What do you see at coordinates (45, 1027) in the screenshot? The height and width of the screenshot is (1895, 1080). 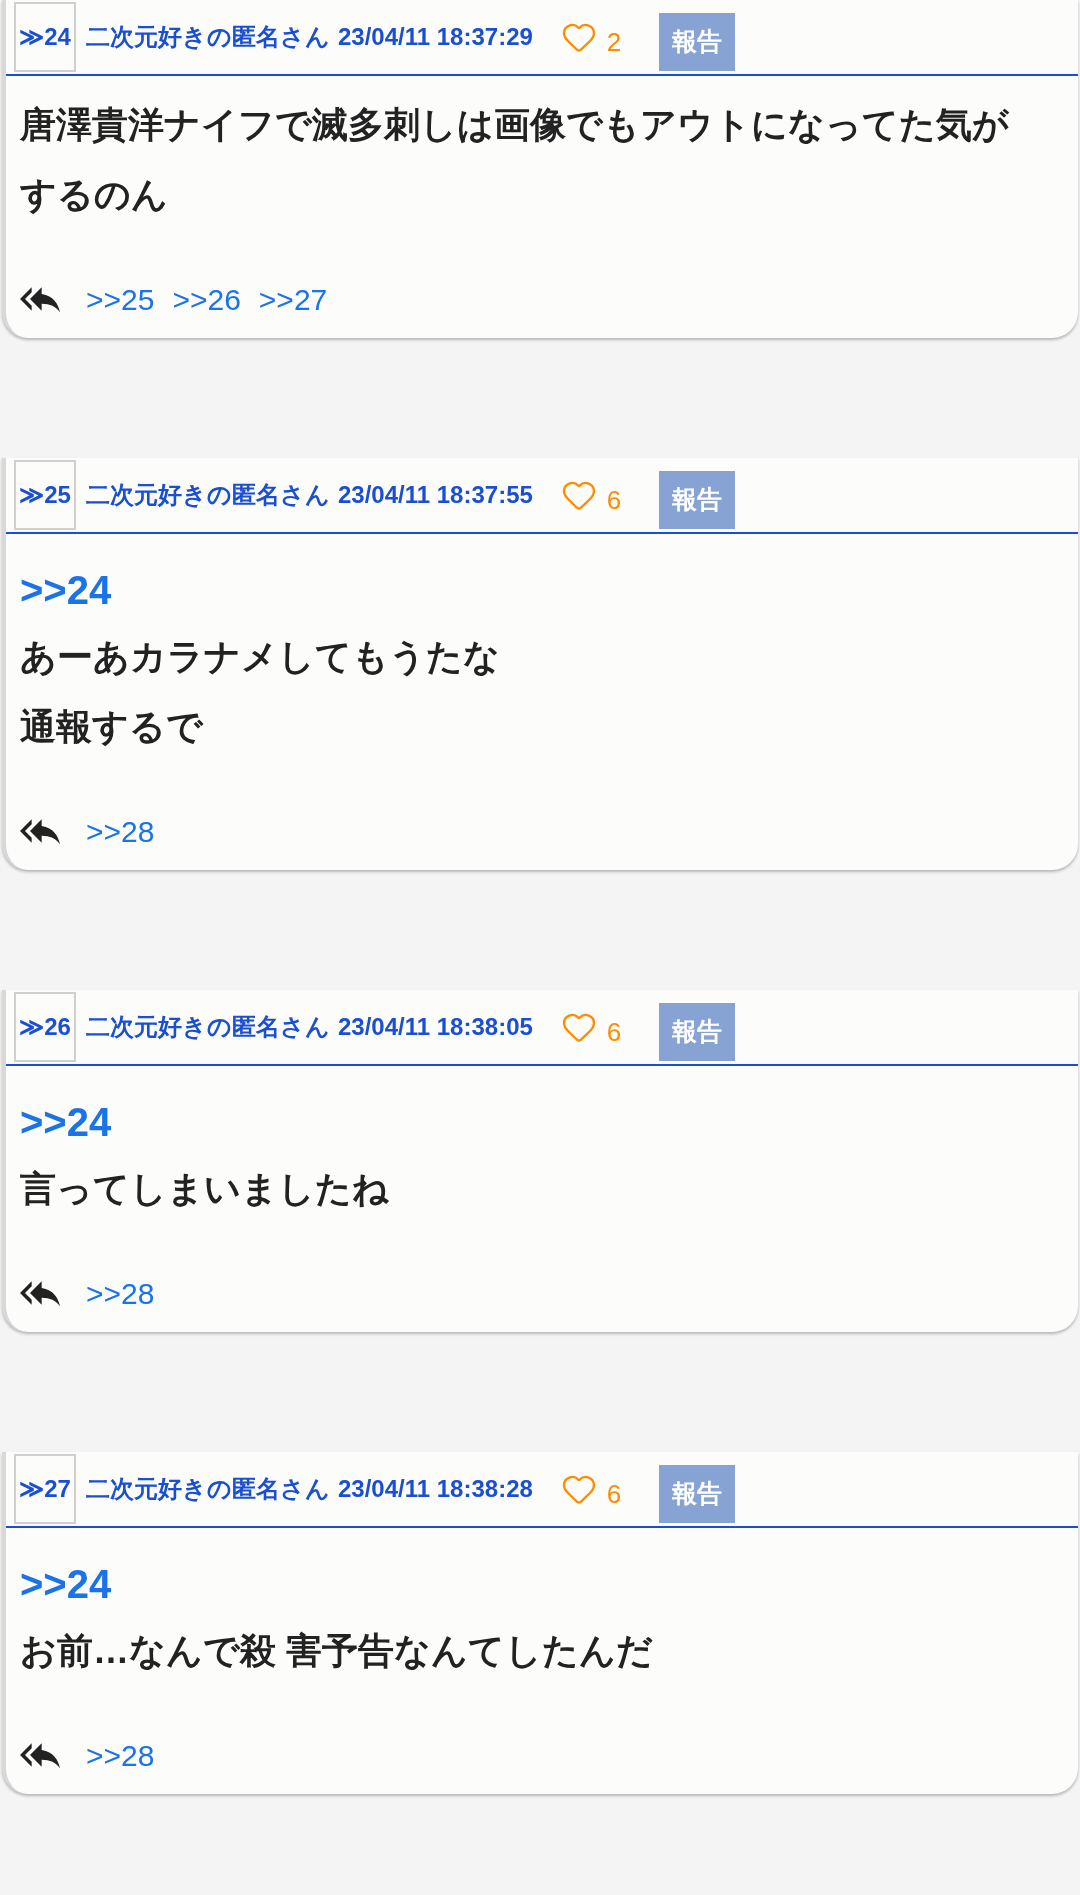 I see `post-number: ≫26` at bounding box center [45, 1027].